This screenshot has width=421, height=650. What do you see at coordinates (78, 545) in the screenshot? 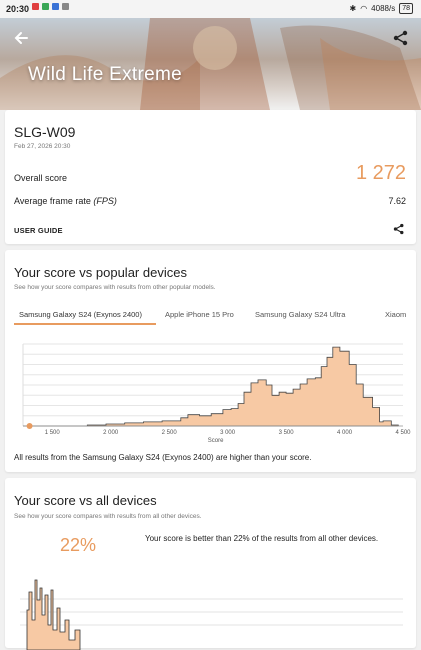
I see `percentile-value: 22%` at bounding box center [78, 545].